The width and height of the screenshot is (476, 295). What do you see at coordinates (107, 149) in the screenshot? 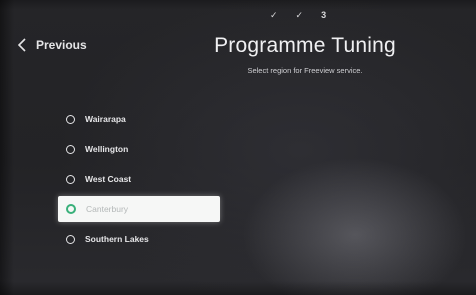
I see `region-option-label: Wellington` at bounding box center [107, 149].